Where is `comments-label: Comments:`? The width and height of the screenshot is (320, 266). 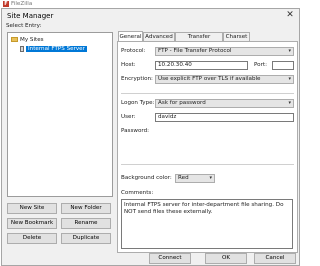
comments-label: Comments: is located at coordinates (137, 193).